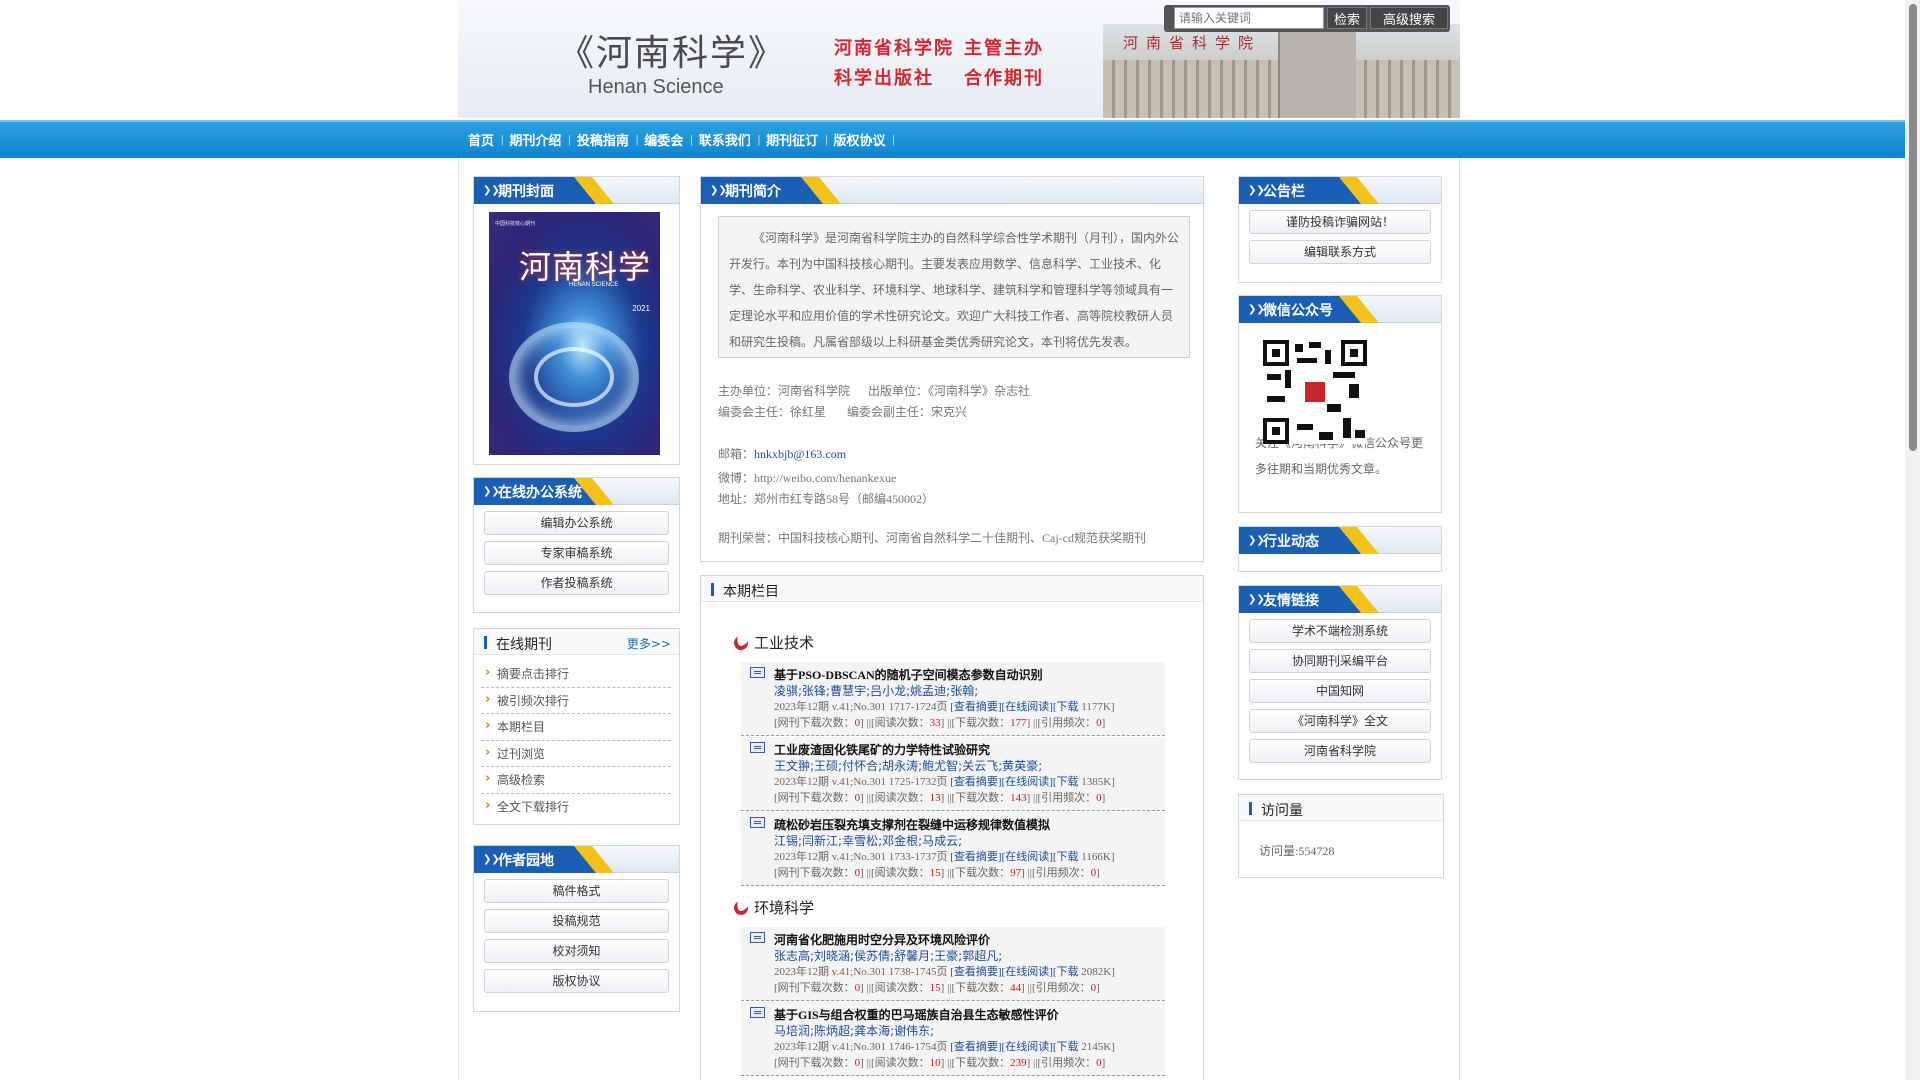  What do you see at coordinates (807, 478) in the screenshot?
I see `weibo-info: 微博：http://weibo.com/henankexue` at bounding box center [807, 478].